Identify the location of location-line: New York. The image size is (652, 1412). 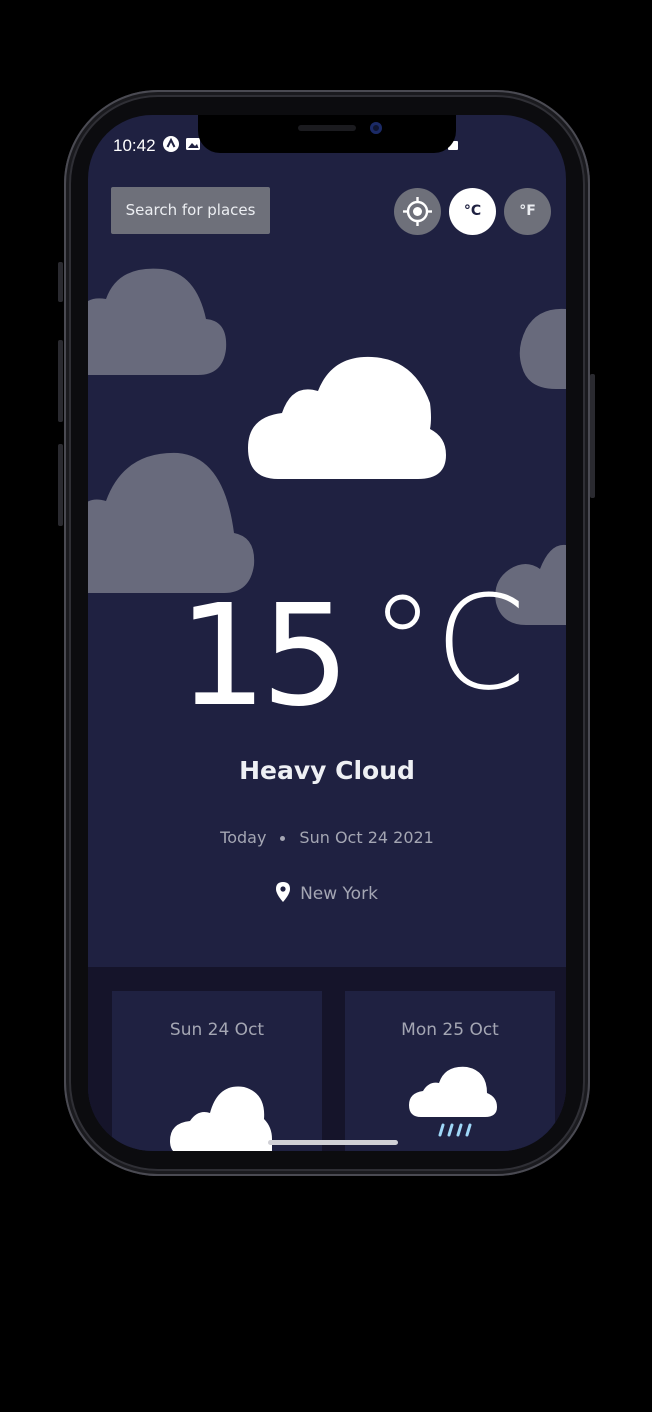
(327, 893).